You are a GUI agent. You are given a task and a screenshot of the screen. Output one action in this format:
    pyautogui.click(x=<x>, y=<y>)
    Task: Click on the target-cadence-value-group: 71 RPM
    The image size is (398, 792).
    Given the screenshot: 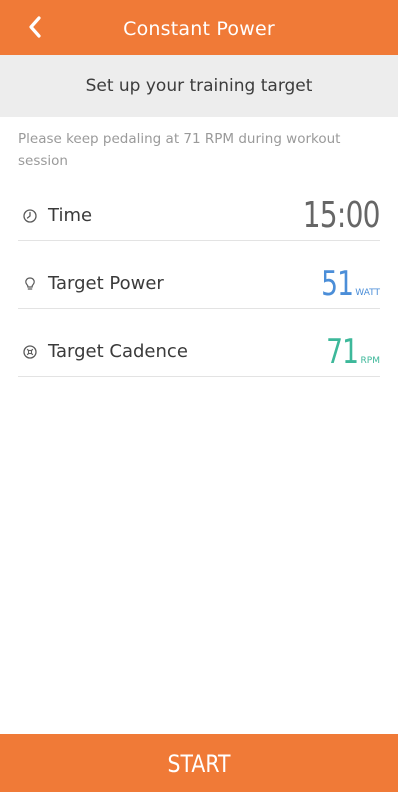 What is the action you would take?
    pyautogui.click(x=348, y=352)
    